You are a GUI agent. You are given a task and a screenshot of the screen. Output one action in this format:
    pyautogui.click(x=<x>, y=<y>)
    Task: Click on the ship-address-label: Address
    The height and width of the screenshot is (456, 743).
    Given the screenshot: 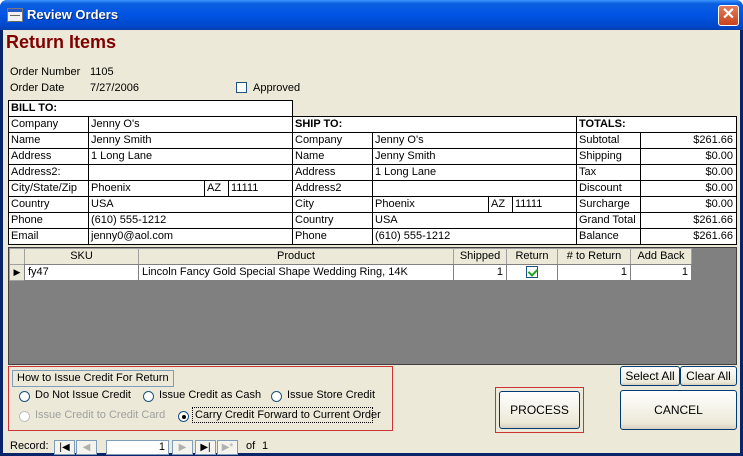 What is the action you would take?
    pyautogui.click(x=332, y=172)
    